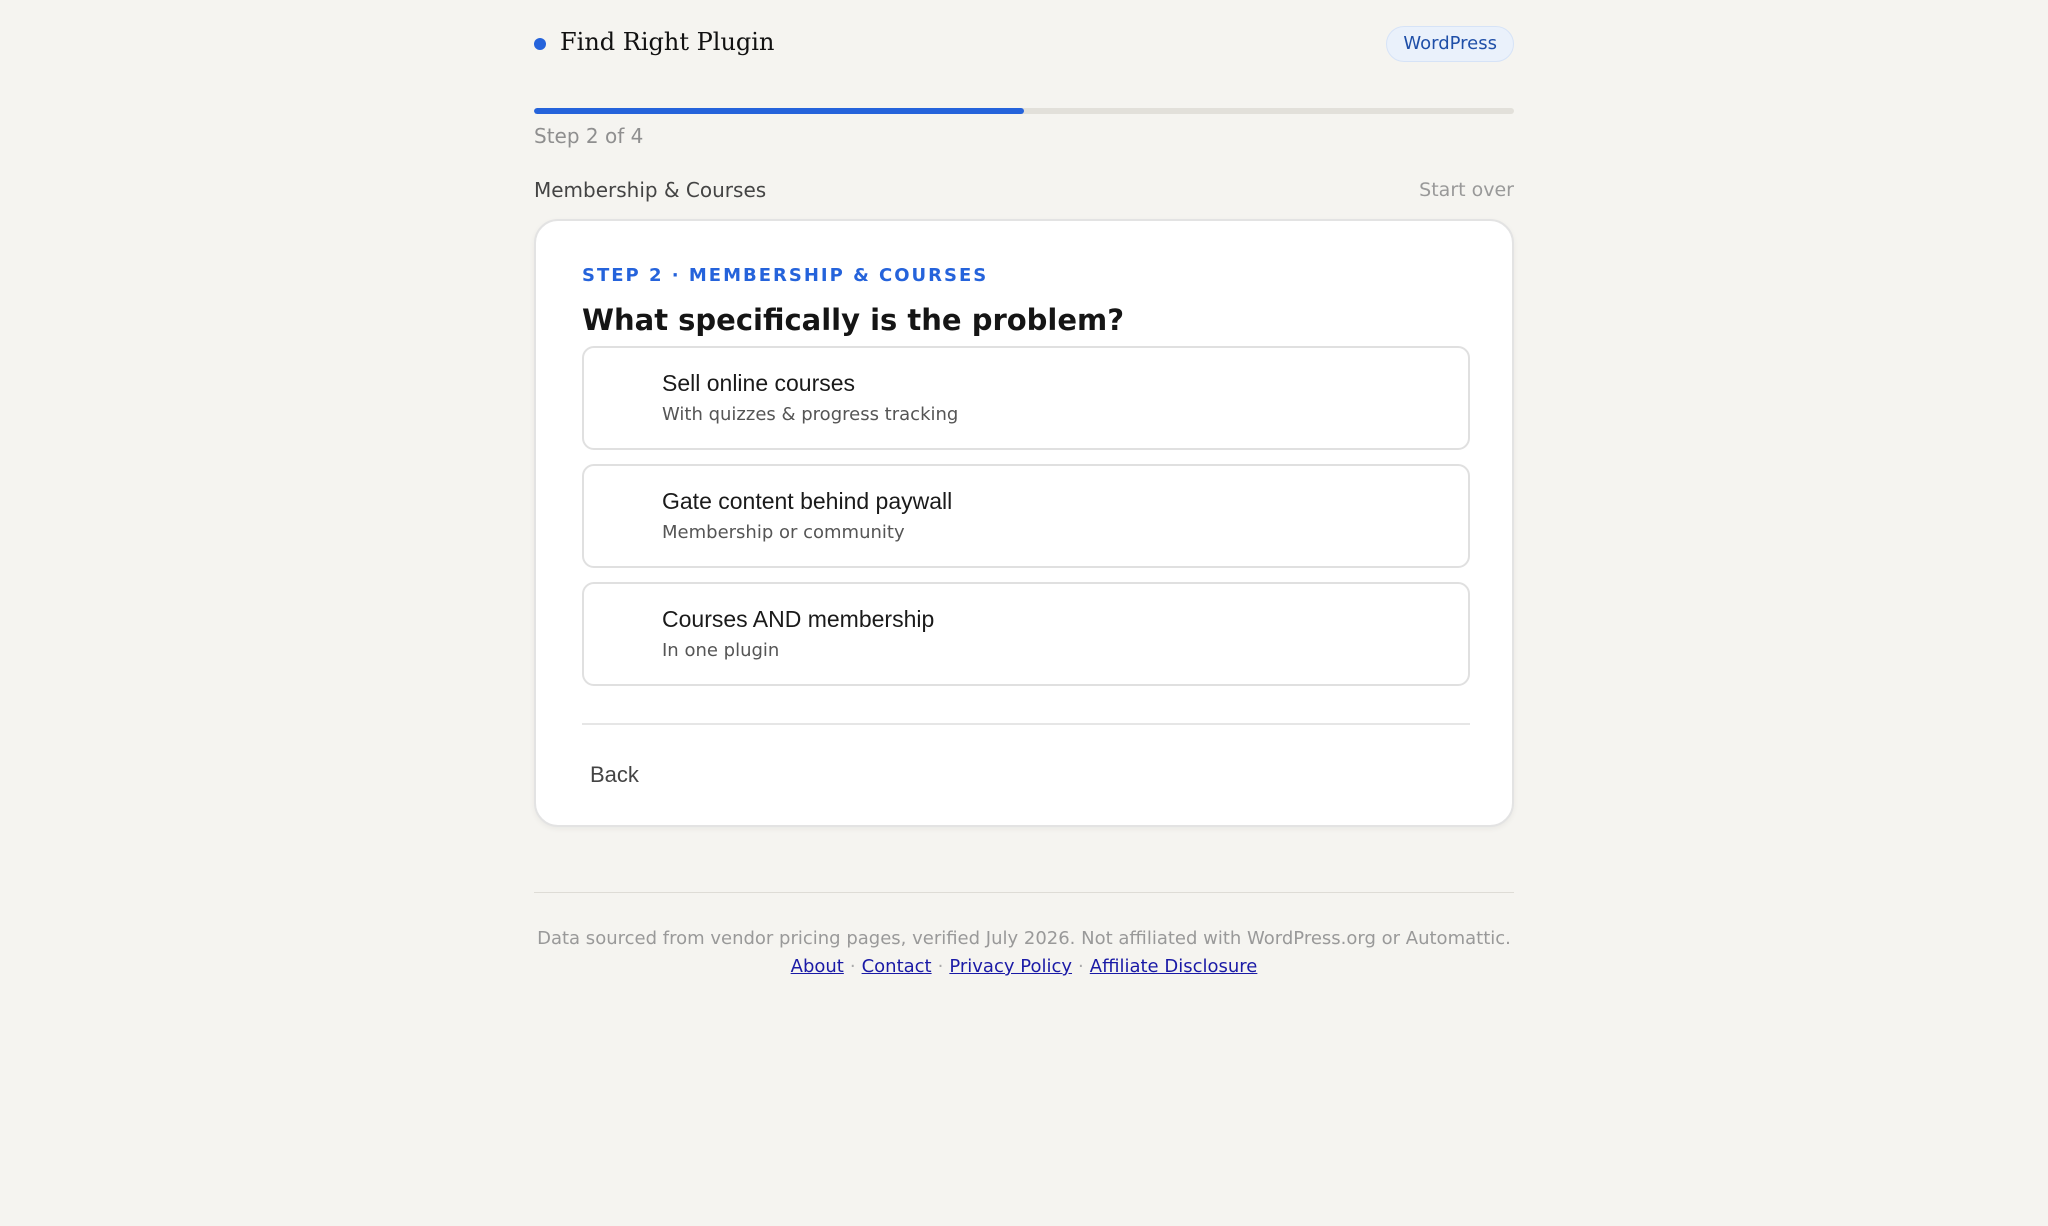  I want to click on footer-link-contact: Contact, so click(897, 966).